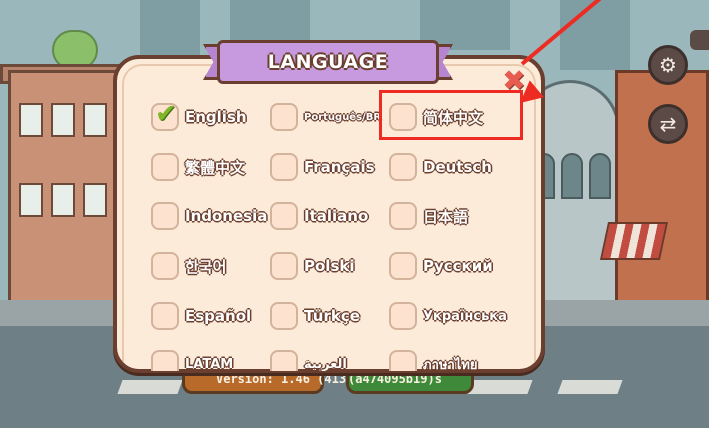 This screenshot has width=709, height=428. What do you see at coordinates (216, 117) in the screenshot?
I see `language-label: English` at bounding box center [216, 117].